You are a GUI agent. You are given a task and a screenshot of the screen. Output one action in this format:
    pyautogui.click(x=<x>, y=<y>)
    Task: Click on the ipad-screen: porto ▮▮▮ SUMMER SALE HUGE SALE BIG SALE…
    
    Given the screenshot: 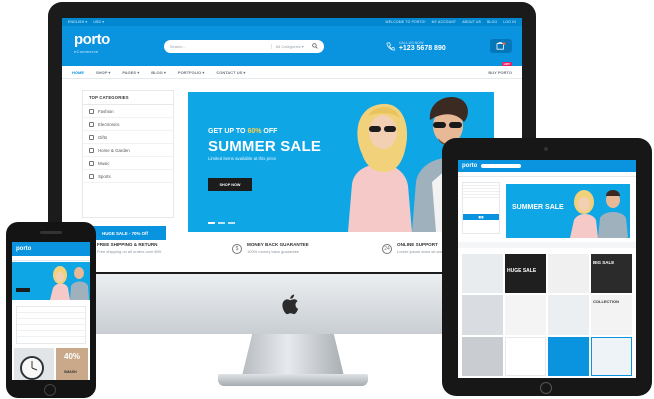 What is the action you would take?
    pyautogui.click(x=547, y=269)
    